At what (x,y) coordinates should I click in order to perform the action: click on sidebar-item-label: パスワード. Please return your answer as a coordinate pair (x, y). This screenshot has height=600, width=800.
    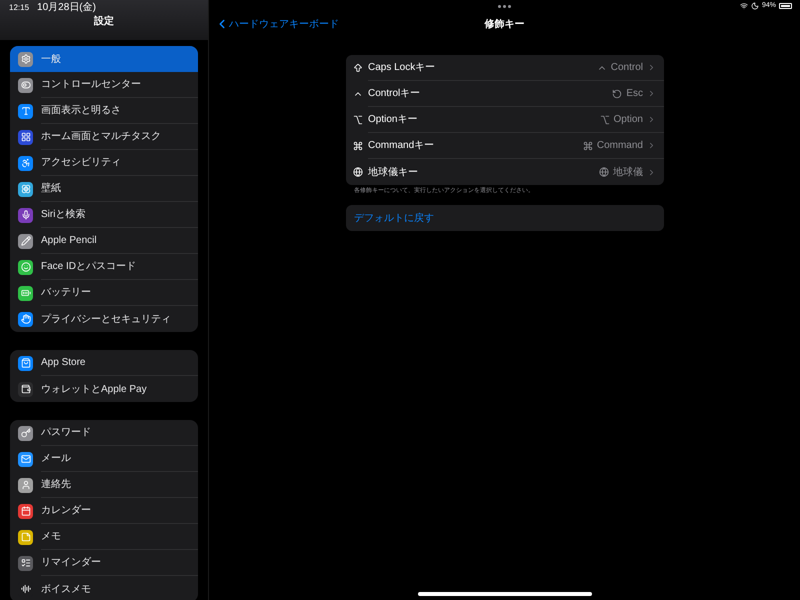
    Looking at the image, I should click on (66, 433).